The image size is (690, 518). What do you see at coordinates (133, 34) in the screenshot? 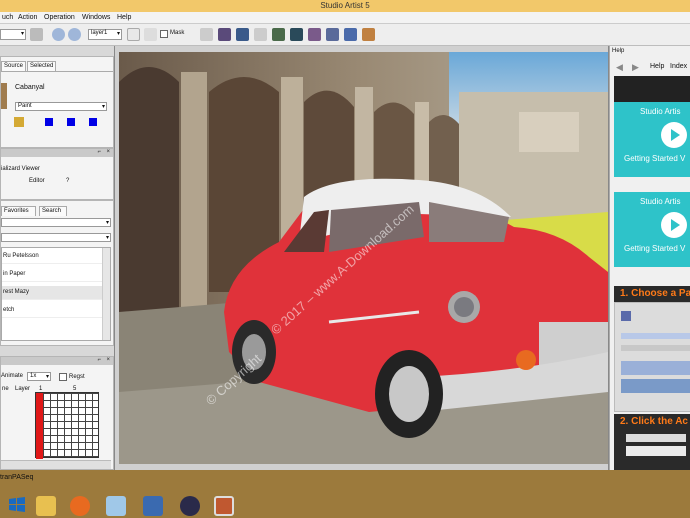
I see `layer-icon` at bounding box center [133, 34].